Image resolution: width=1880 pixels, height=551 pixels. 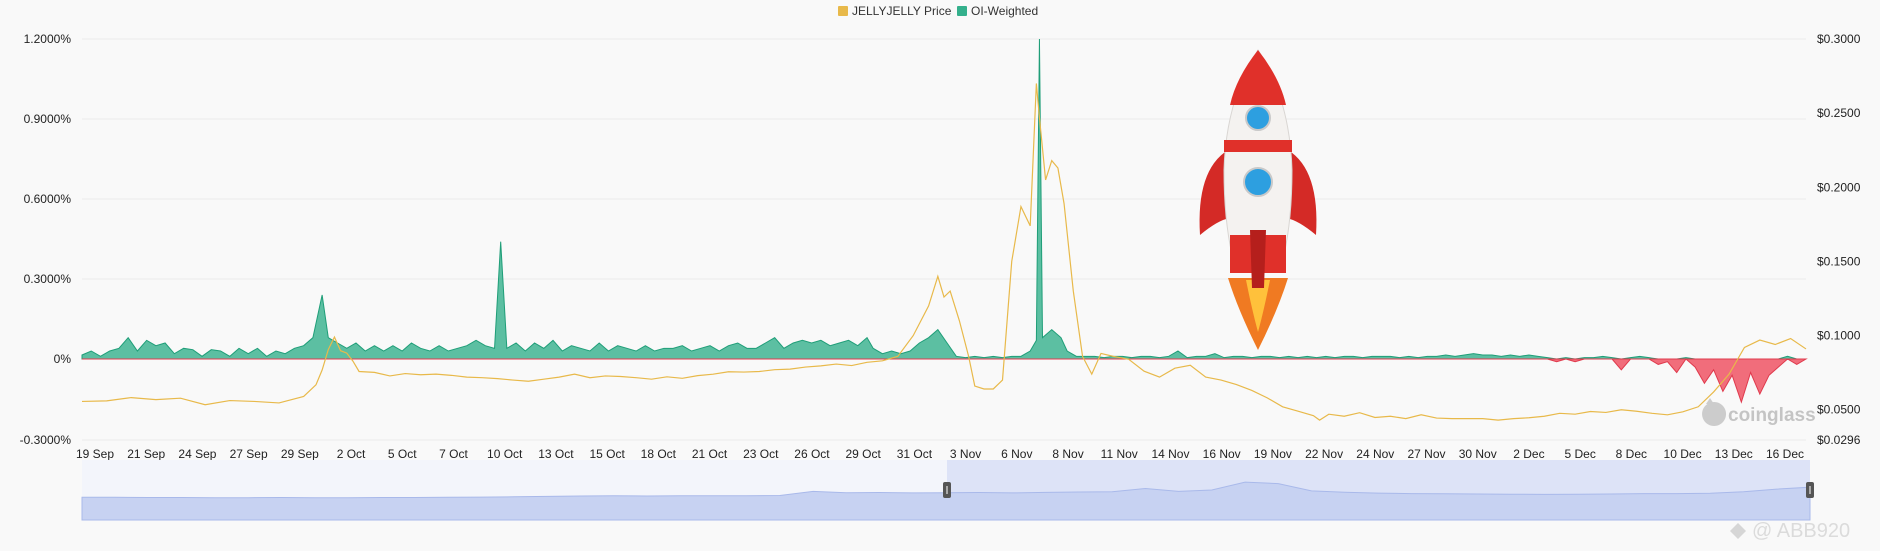 I want to click on x-tick-label-1: 21 Sep, so click(x=146, y=454).